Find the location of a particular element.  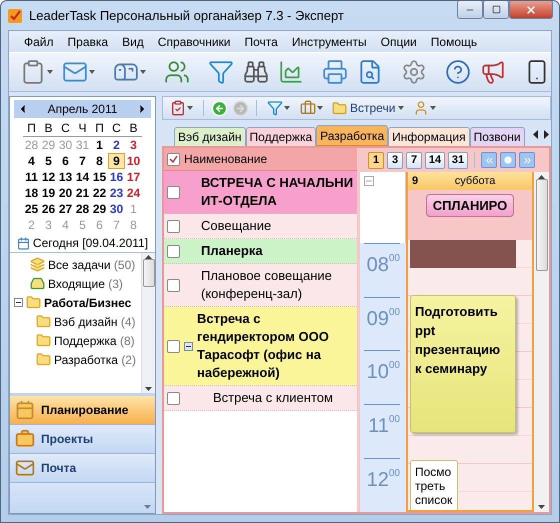

category-tab: Информация is located at coordinates (429, 136).